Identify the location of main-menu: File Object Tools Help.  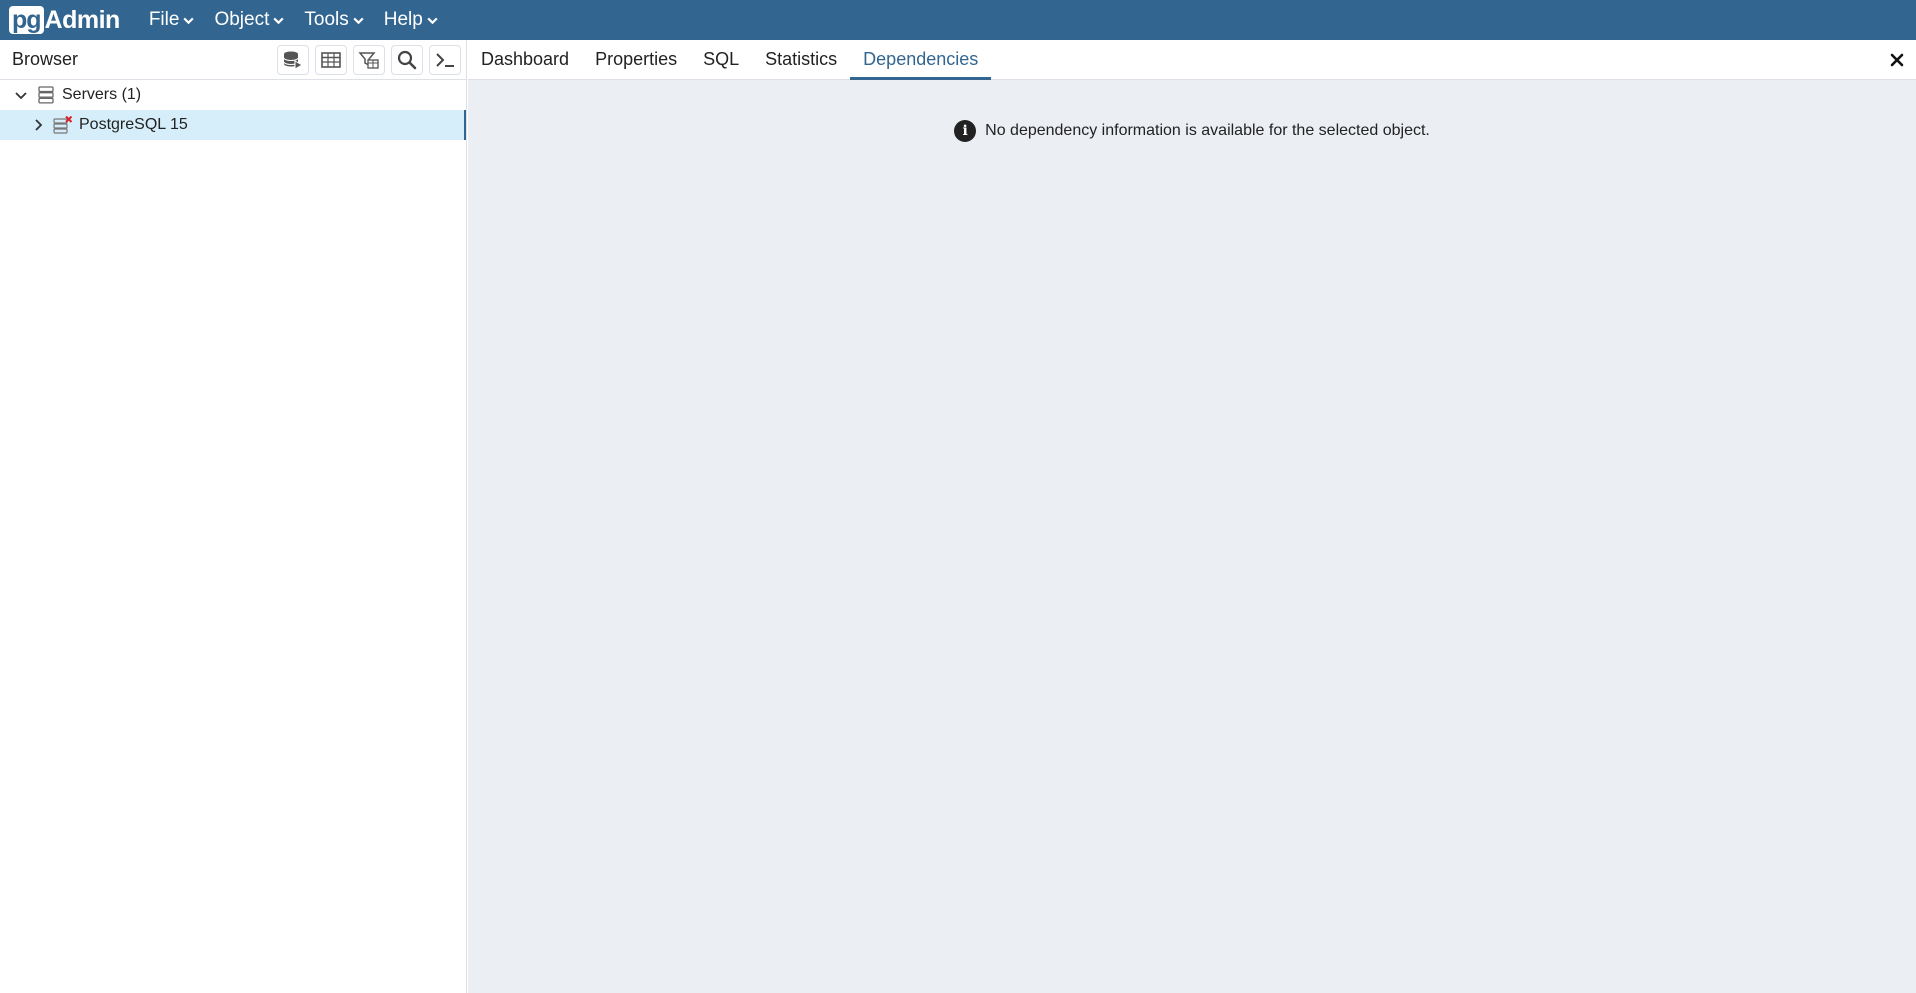
(303, 20).